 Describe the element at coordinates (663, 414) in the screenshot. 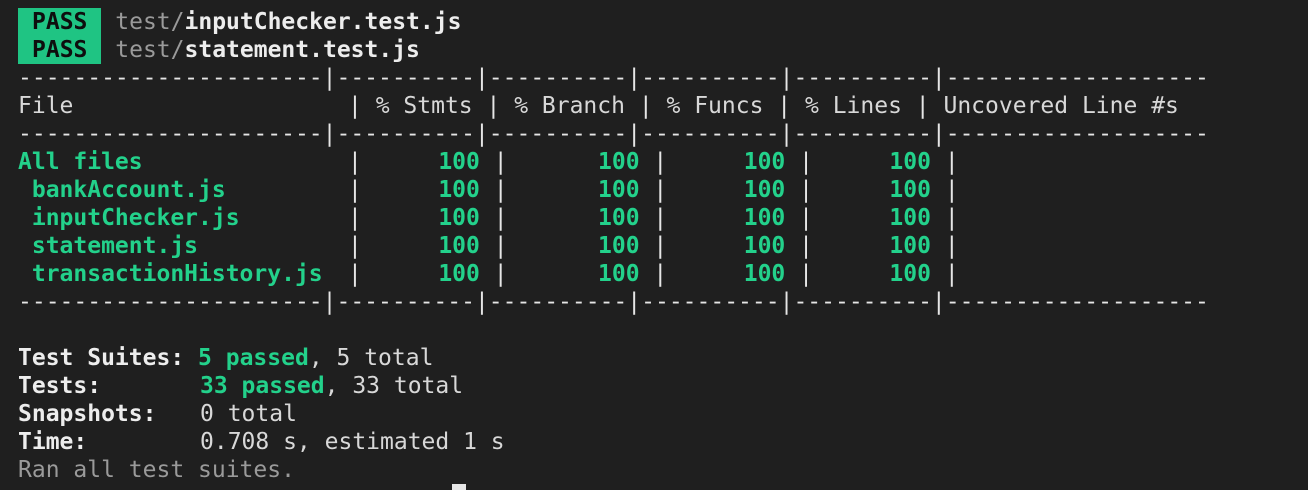

I see `summary-snapshots: Snapshots: 0 total` at that location.